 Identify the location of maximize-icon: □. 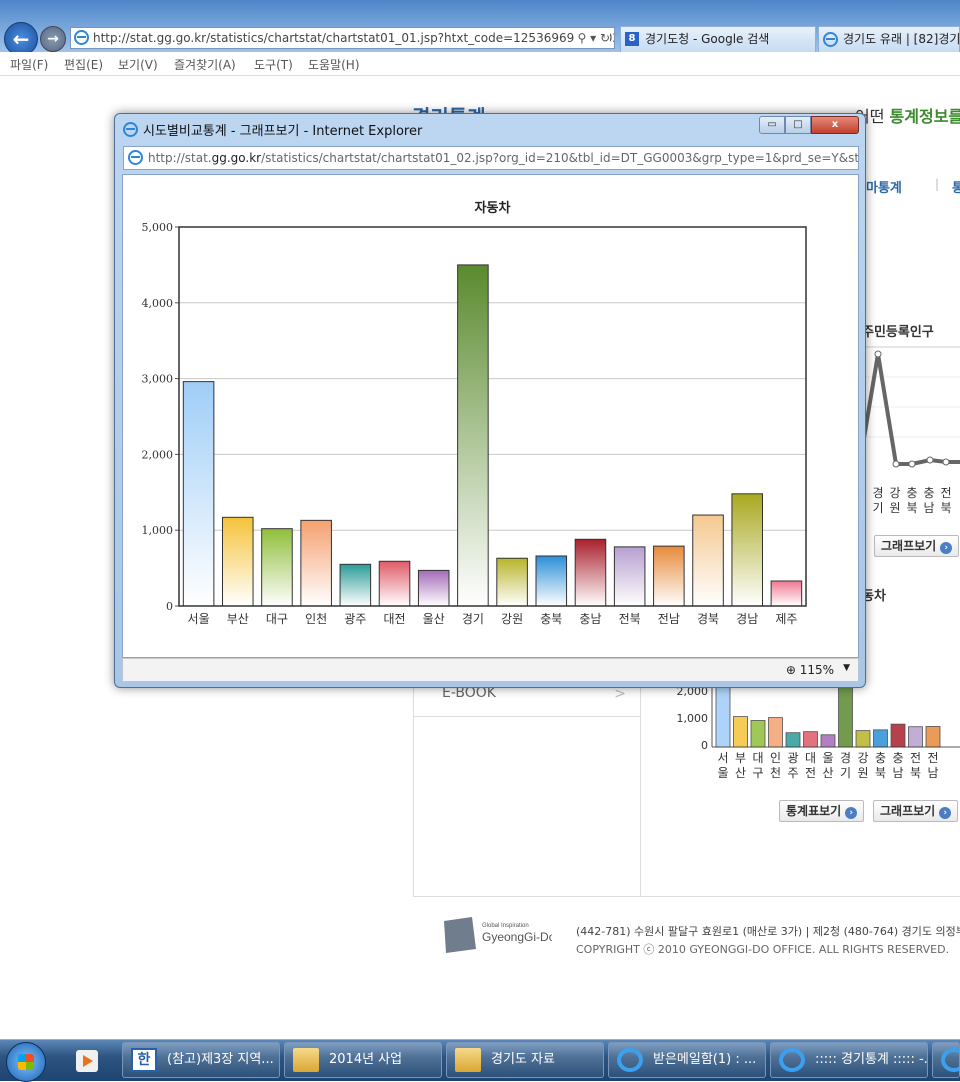
(798, 124).